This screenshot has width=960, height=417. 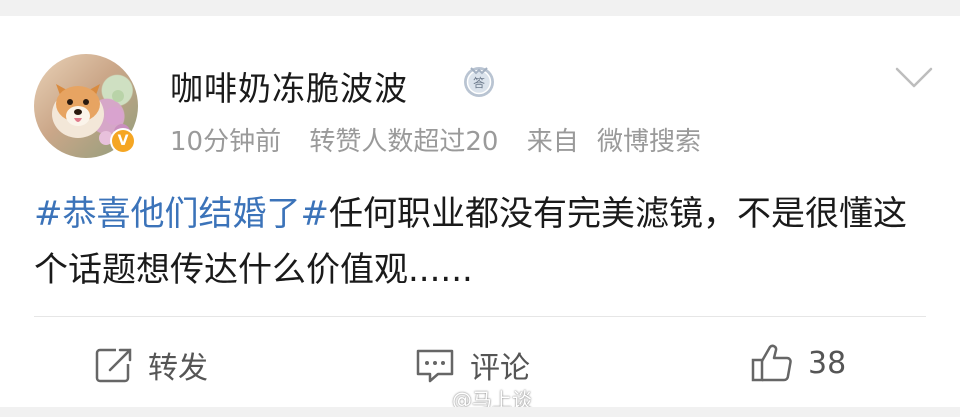 I want to click on chevron-down-icon, so click(x=914, y=78).